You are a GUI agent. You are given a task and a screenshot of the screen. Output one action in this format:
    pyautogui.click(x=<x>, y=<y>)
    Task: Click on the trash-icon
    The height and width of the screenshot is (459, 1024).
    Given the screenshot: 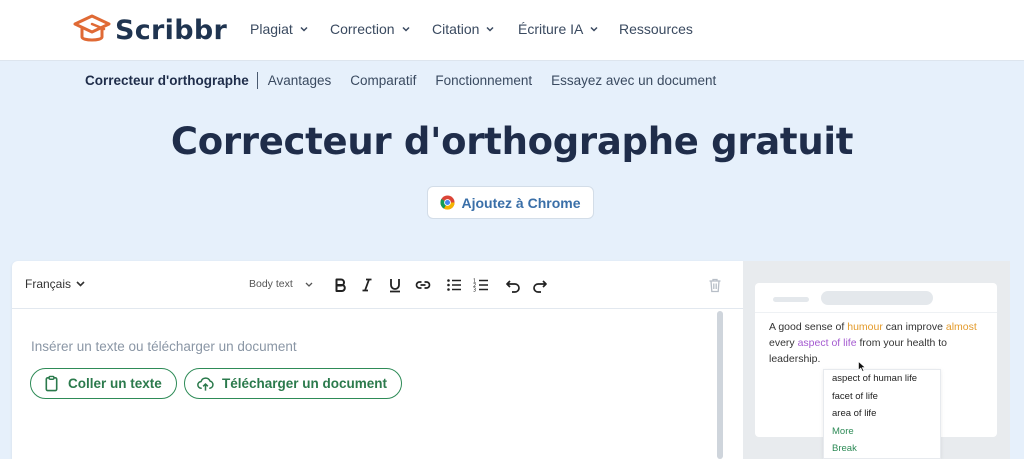 What is the action you would take?
    pyautogui.click(x=715, y=285)
    